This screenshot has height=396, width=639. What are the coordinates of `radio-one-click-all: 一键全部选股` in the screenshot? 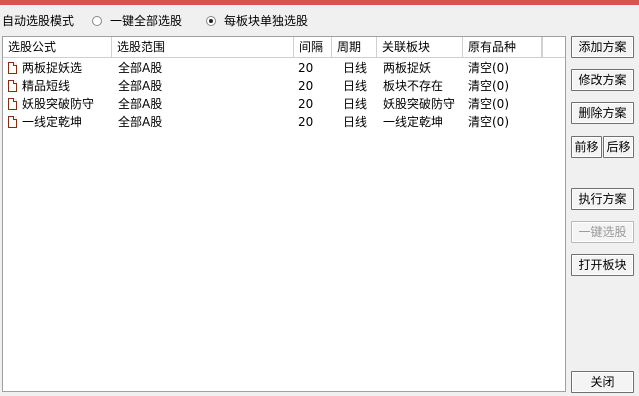 It's located at (137, 20).